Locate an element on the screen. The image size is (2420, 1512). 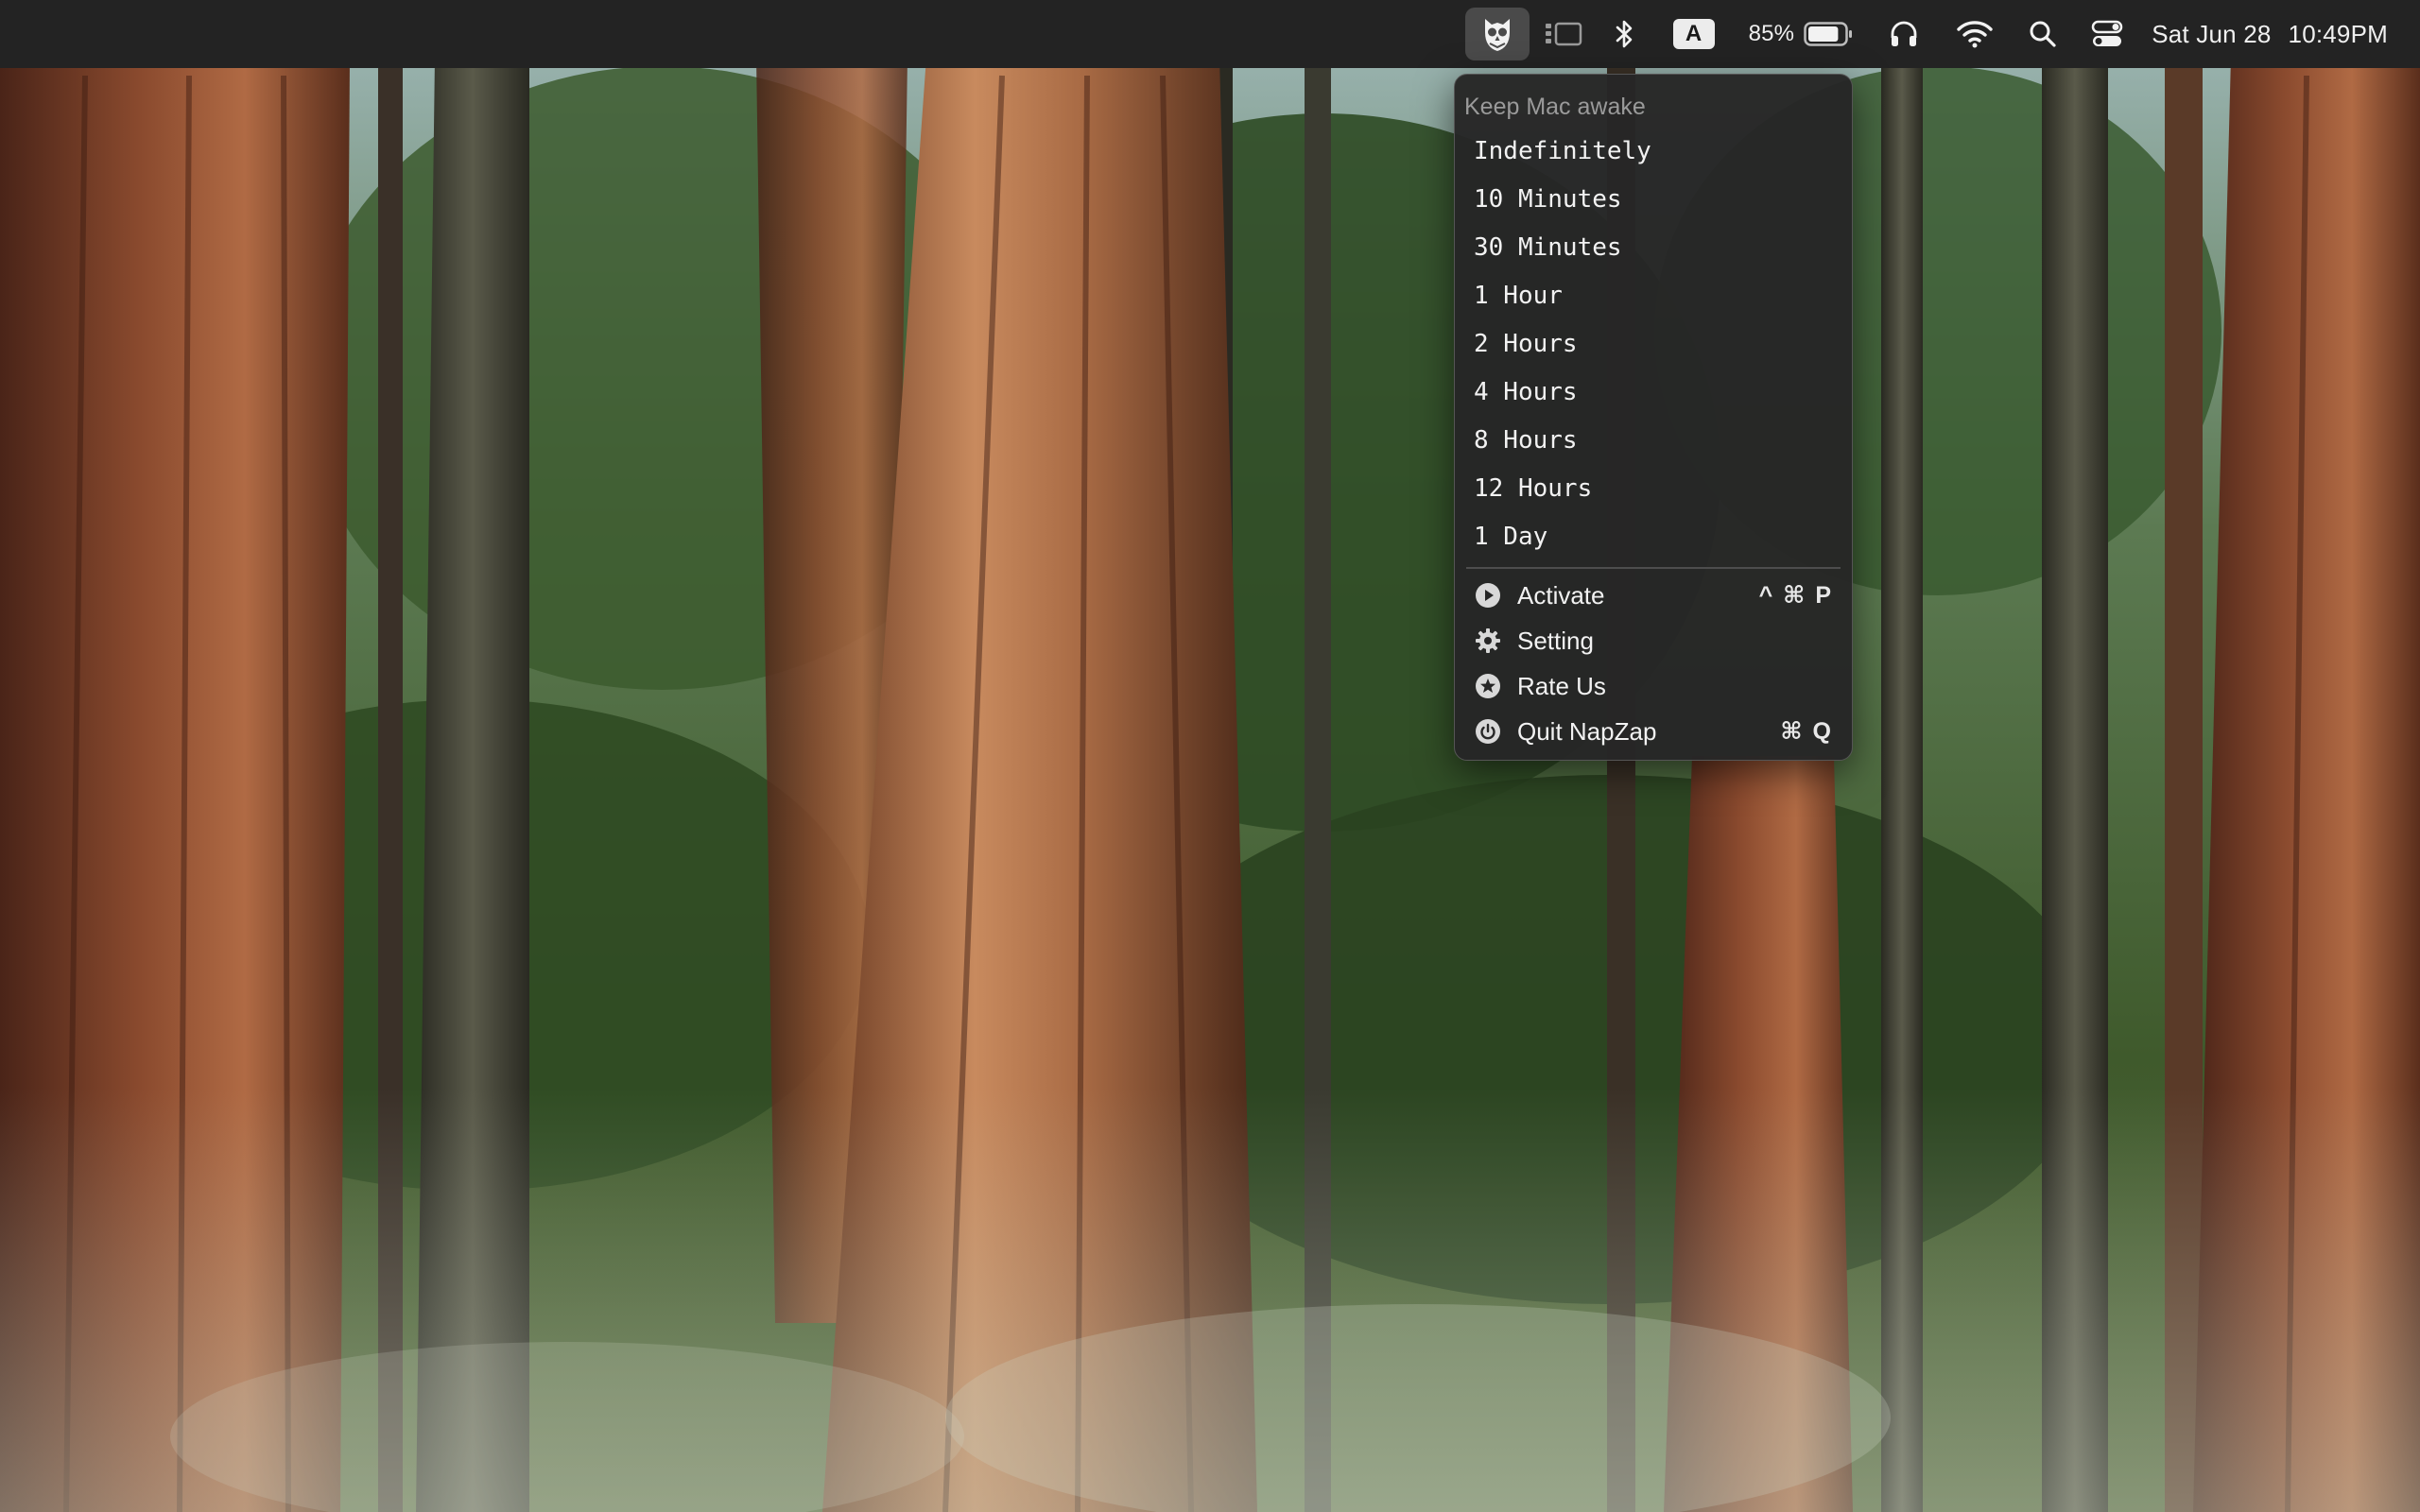
duration-1-day: 1 Day is located at coordinates (1653, 537).